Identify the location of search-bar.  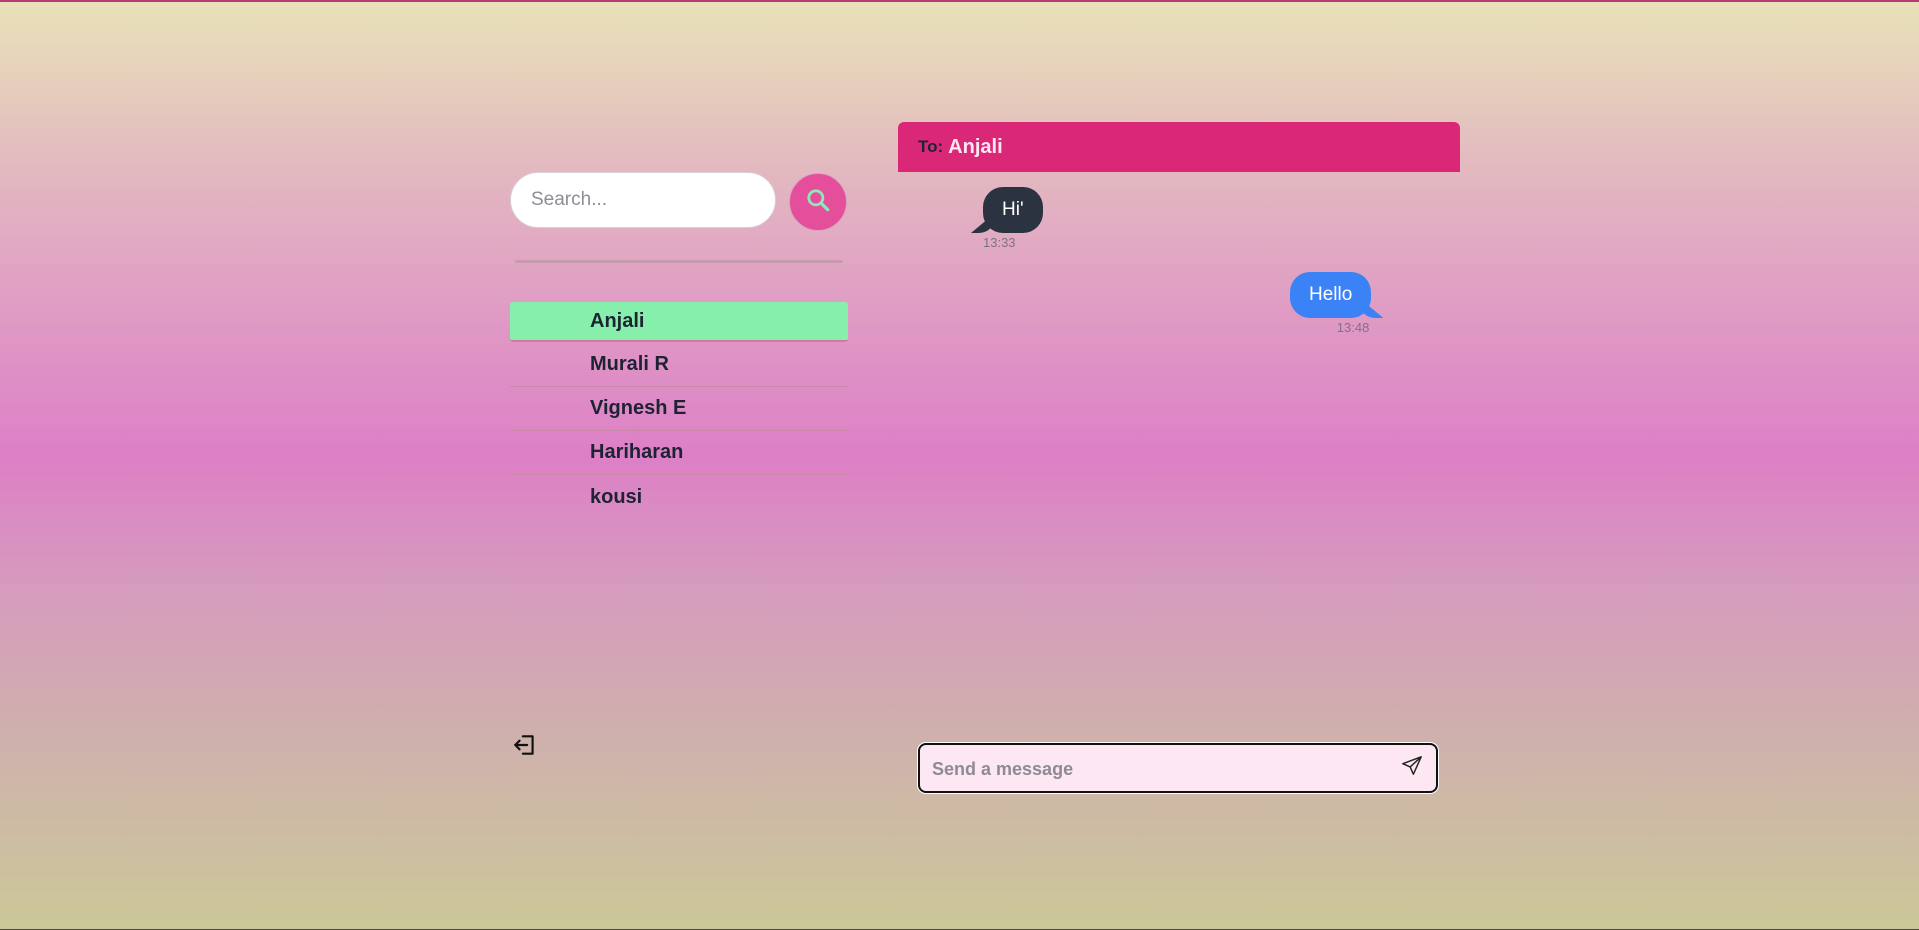
(680, 202).